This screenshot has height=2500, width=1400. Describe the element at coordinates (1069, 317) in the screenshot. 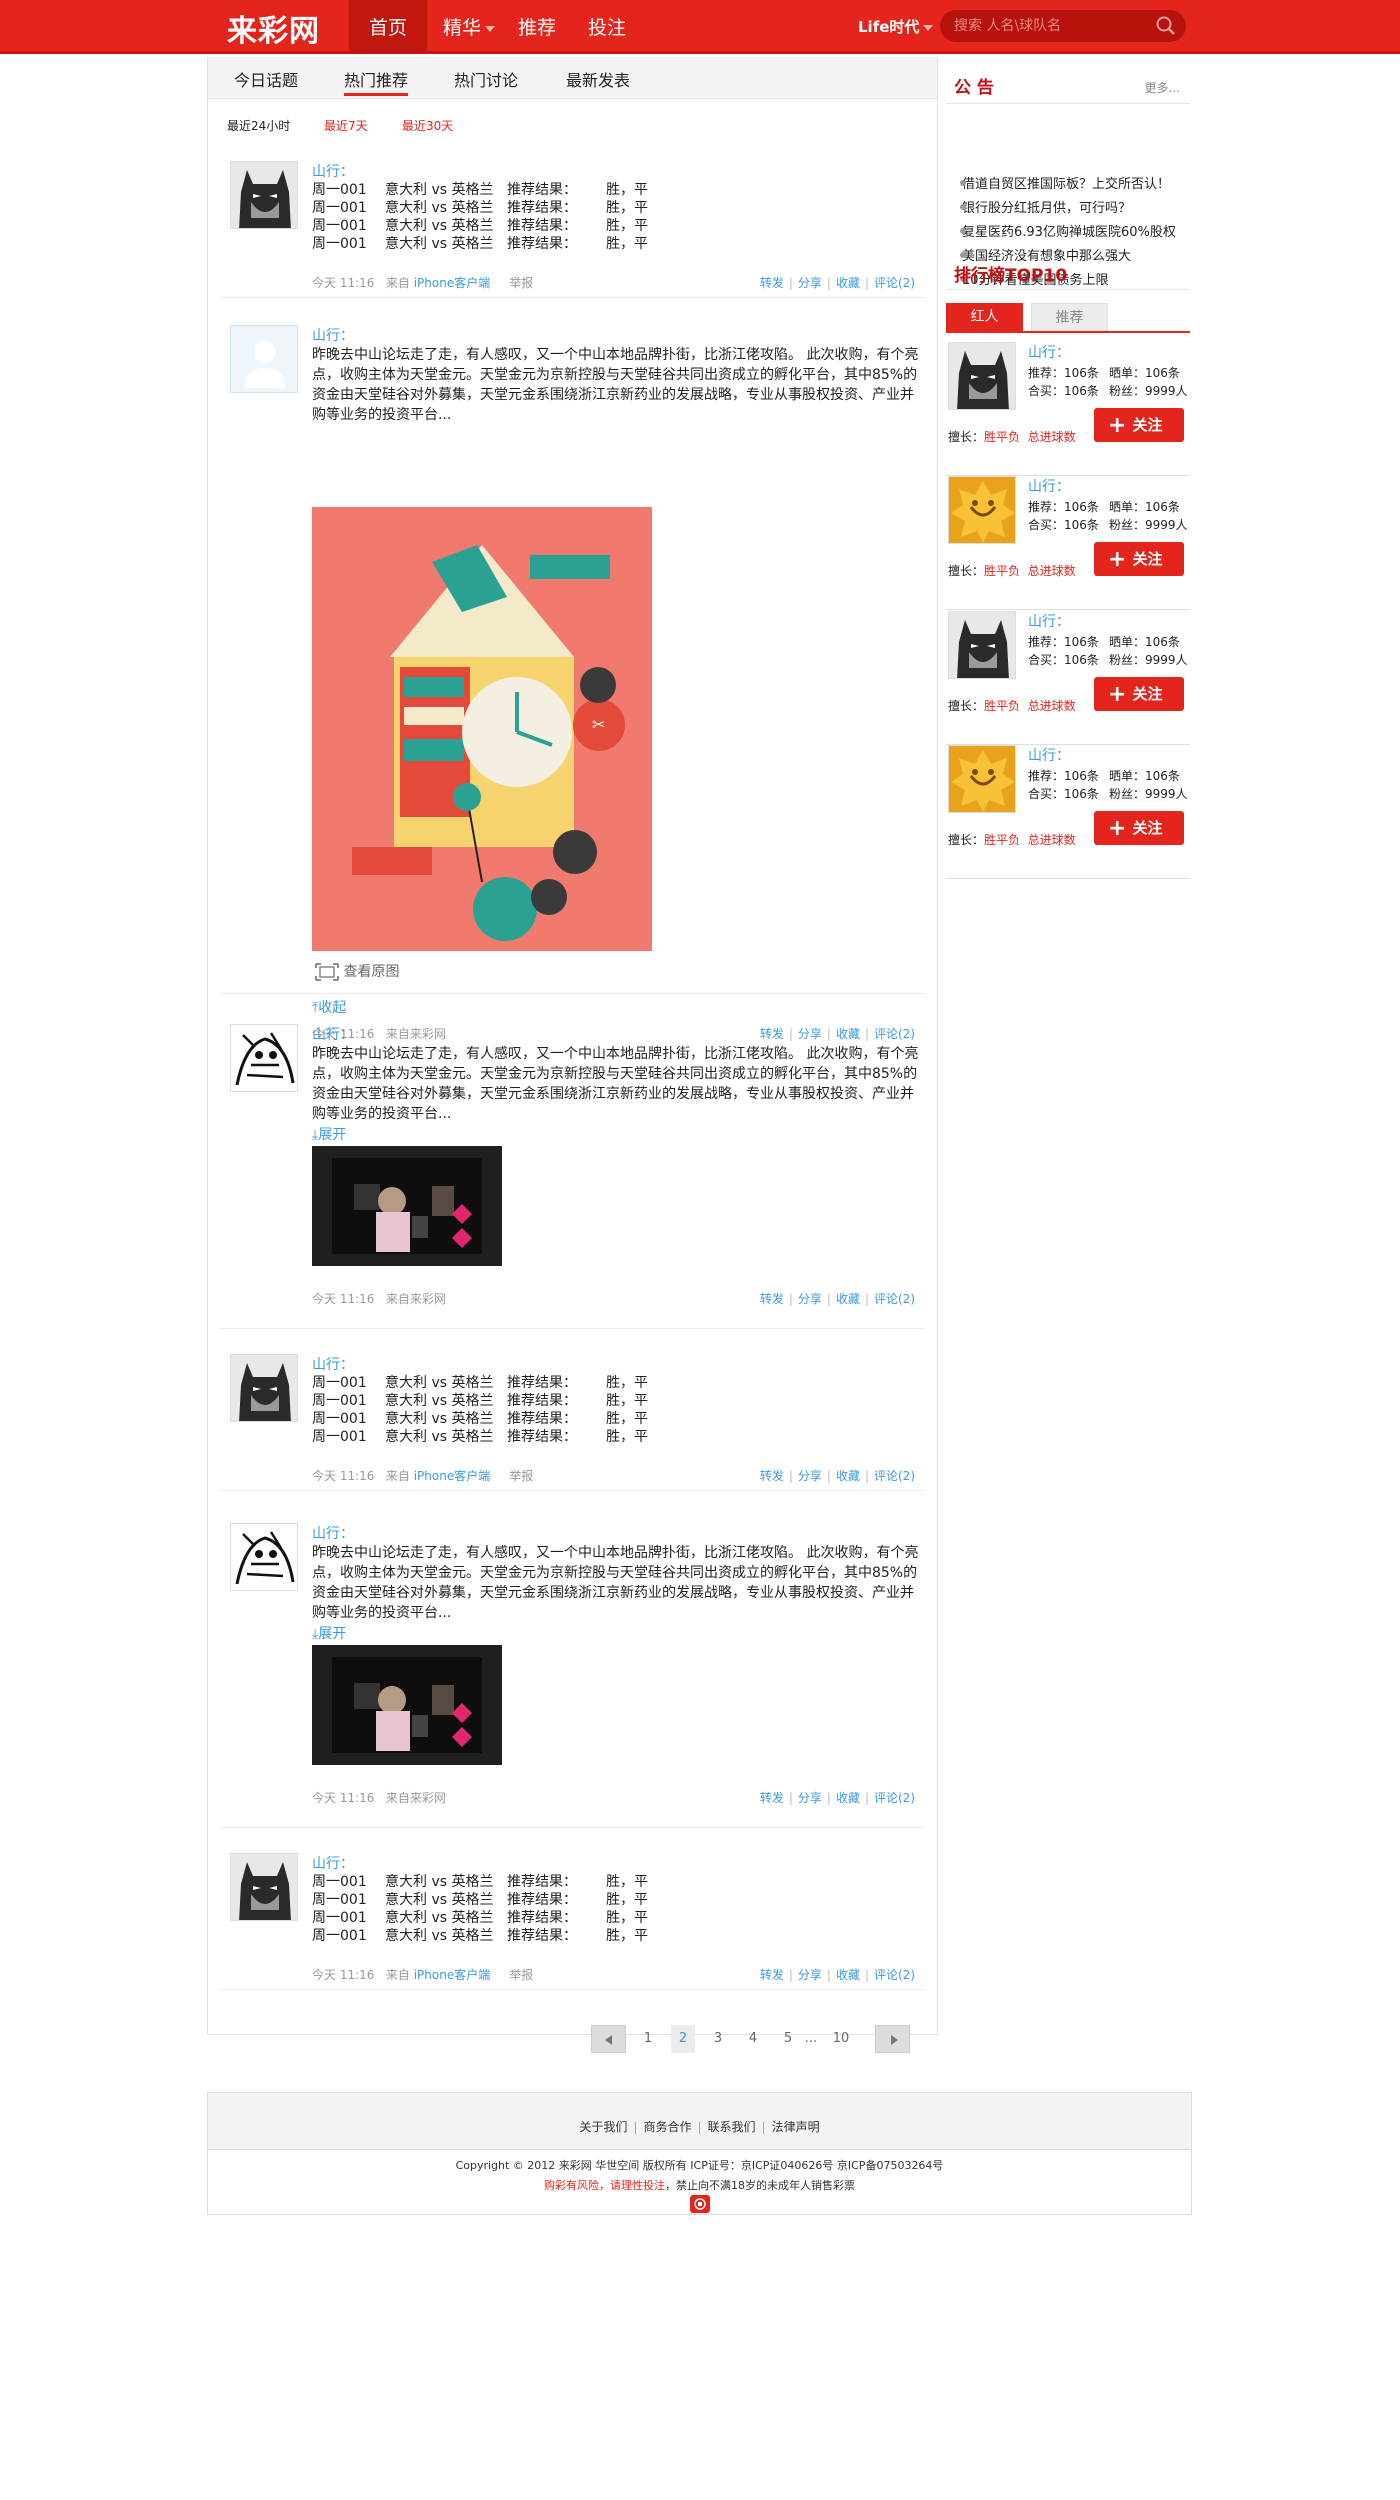

I see `rank-tab-recommend: 推荐` at that location.